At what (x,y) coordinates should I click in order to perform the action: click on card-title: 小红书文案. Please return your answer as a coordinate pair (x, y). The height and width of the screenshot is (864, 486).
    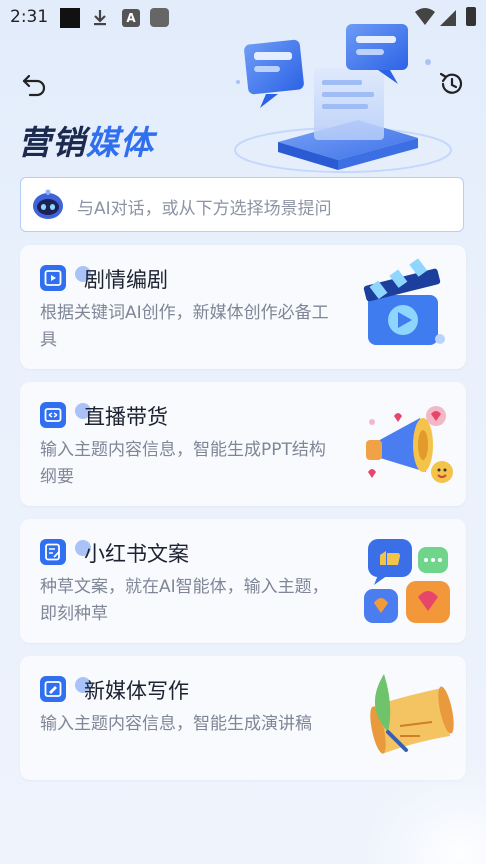
    Looking at the image, I should click on (136, 554).